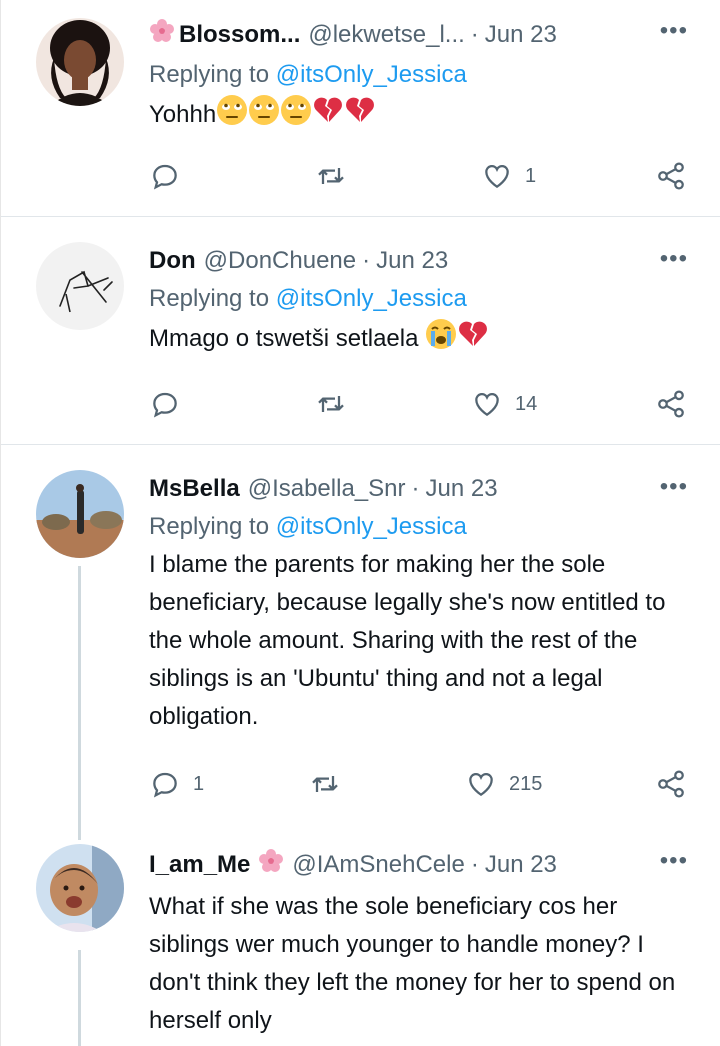 This screenshot has width=720, height=1046. I want to click on tweet-header: I_am_Me @IAmSnehCele · Jun 23 •••, so click(418, 865).